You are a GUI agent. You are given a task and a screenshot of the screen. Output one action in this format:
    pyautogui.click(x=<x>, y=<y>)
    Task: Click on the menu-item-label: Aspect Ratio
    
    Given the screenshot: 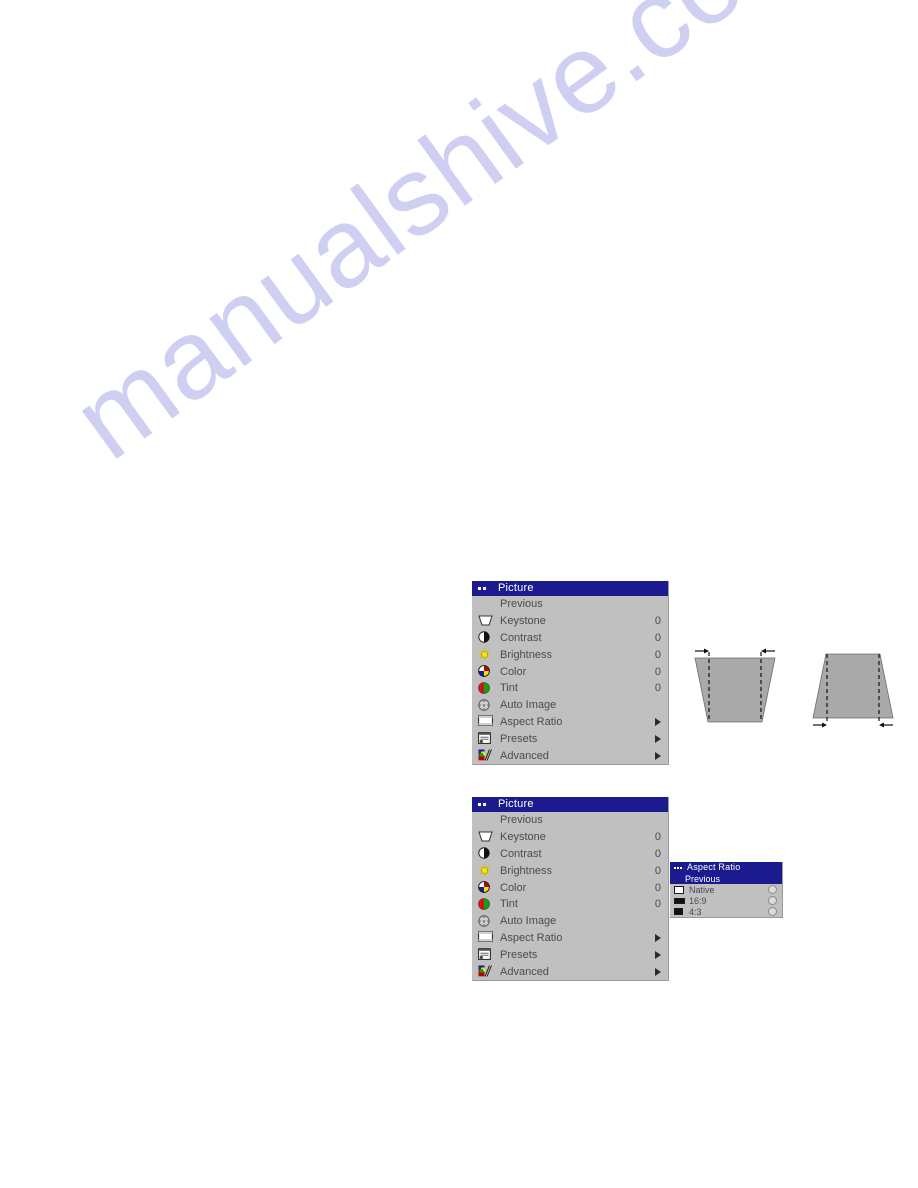 What is the action you would take?
    pyautogui.click(x=531, y=721)
    